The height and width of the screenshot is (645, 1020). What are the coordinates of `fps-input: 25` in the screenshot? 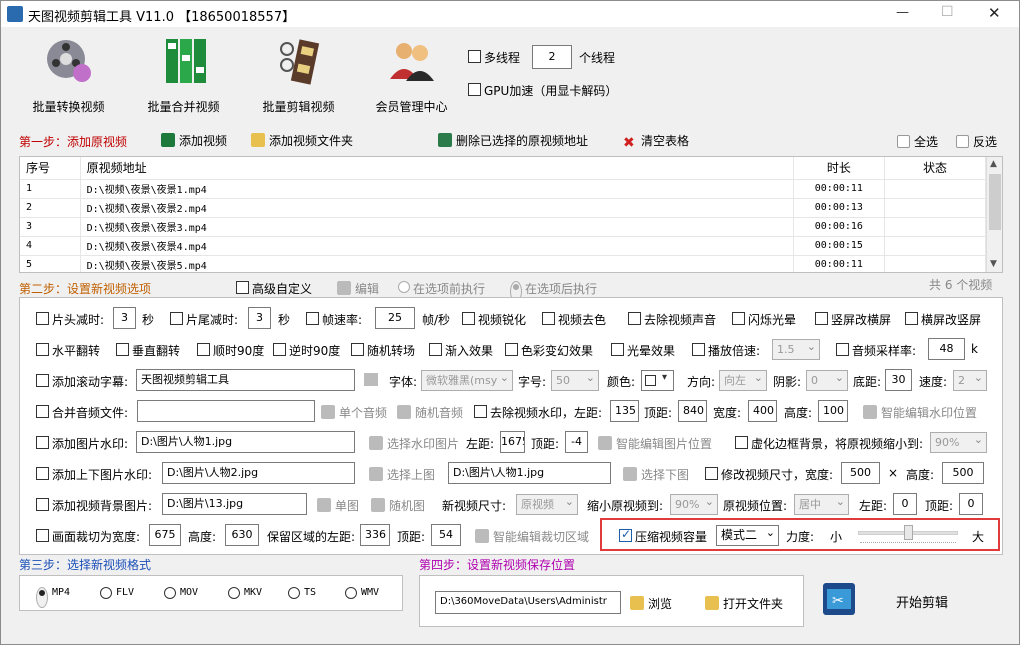 It's located at (395, 318).